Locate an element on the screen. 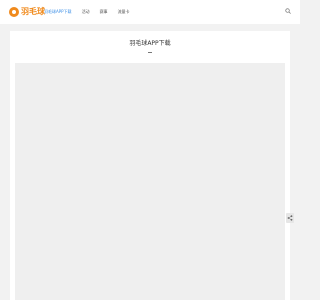 This screenshot has height=300, width=320. nav-item-data-card: 流量卡 is located at coordinates (124, 12).